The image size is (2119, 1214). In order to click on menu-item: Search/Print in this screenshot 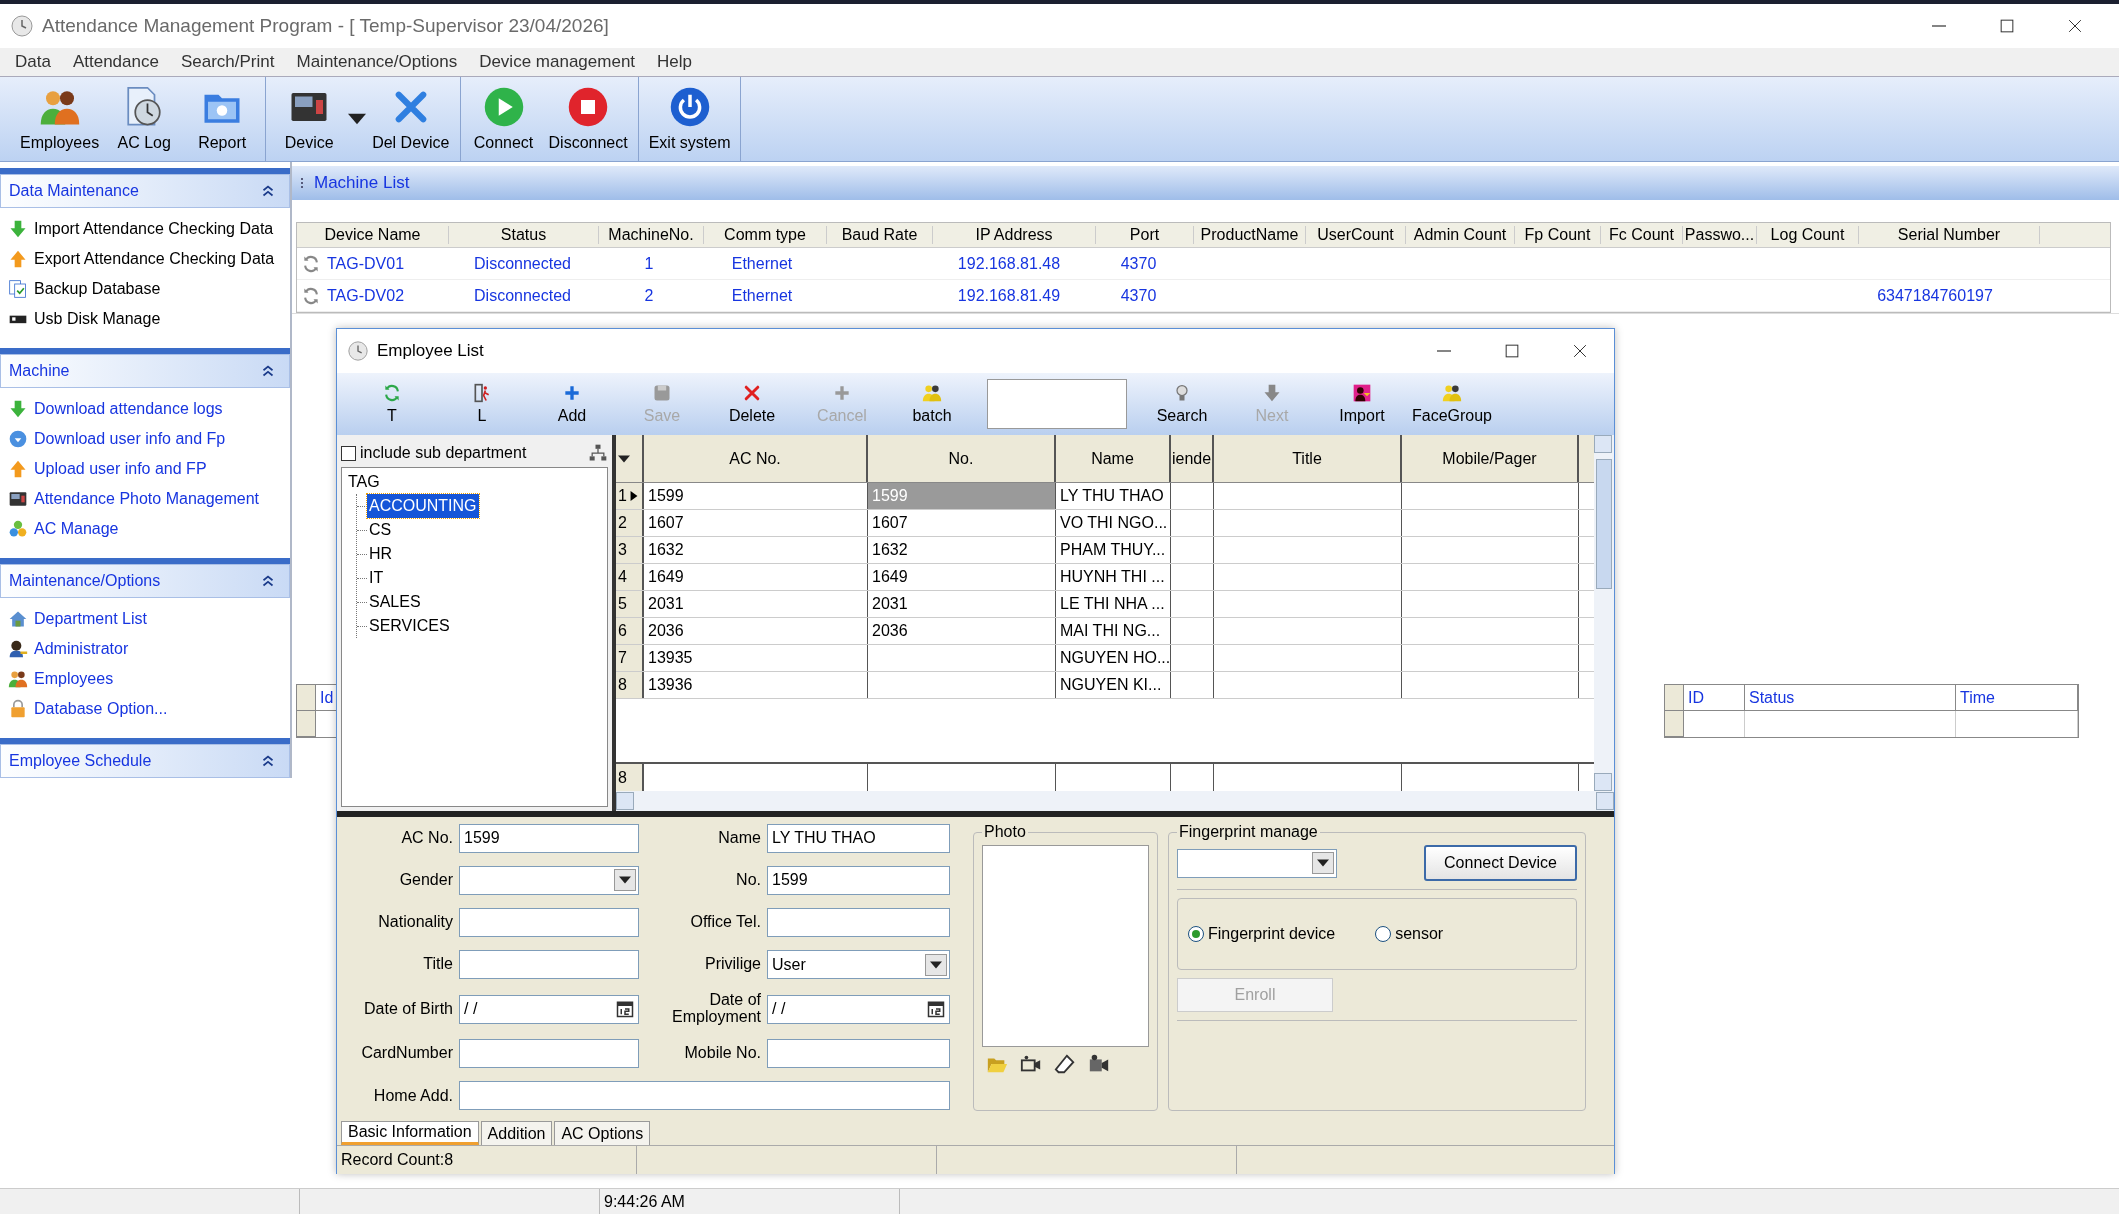, I will do `click(227, 62)`.